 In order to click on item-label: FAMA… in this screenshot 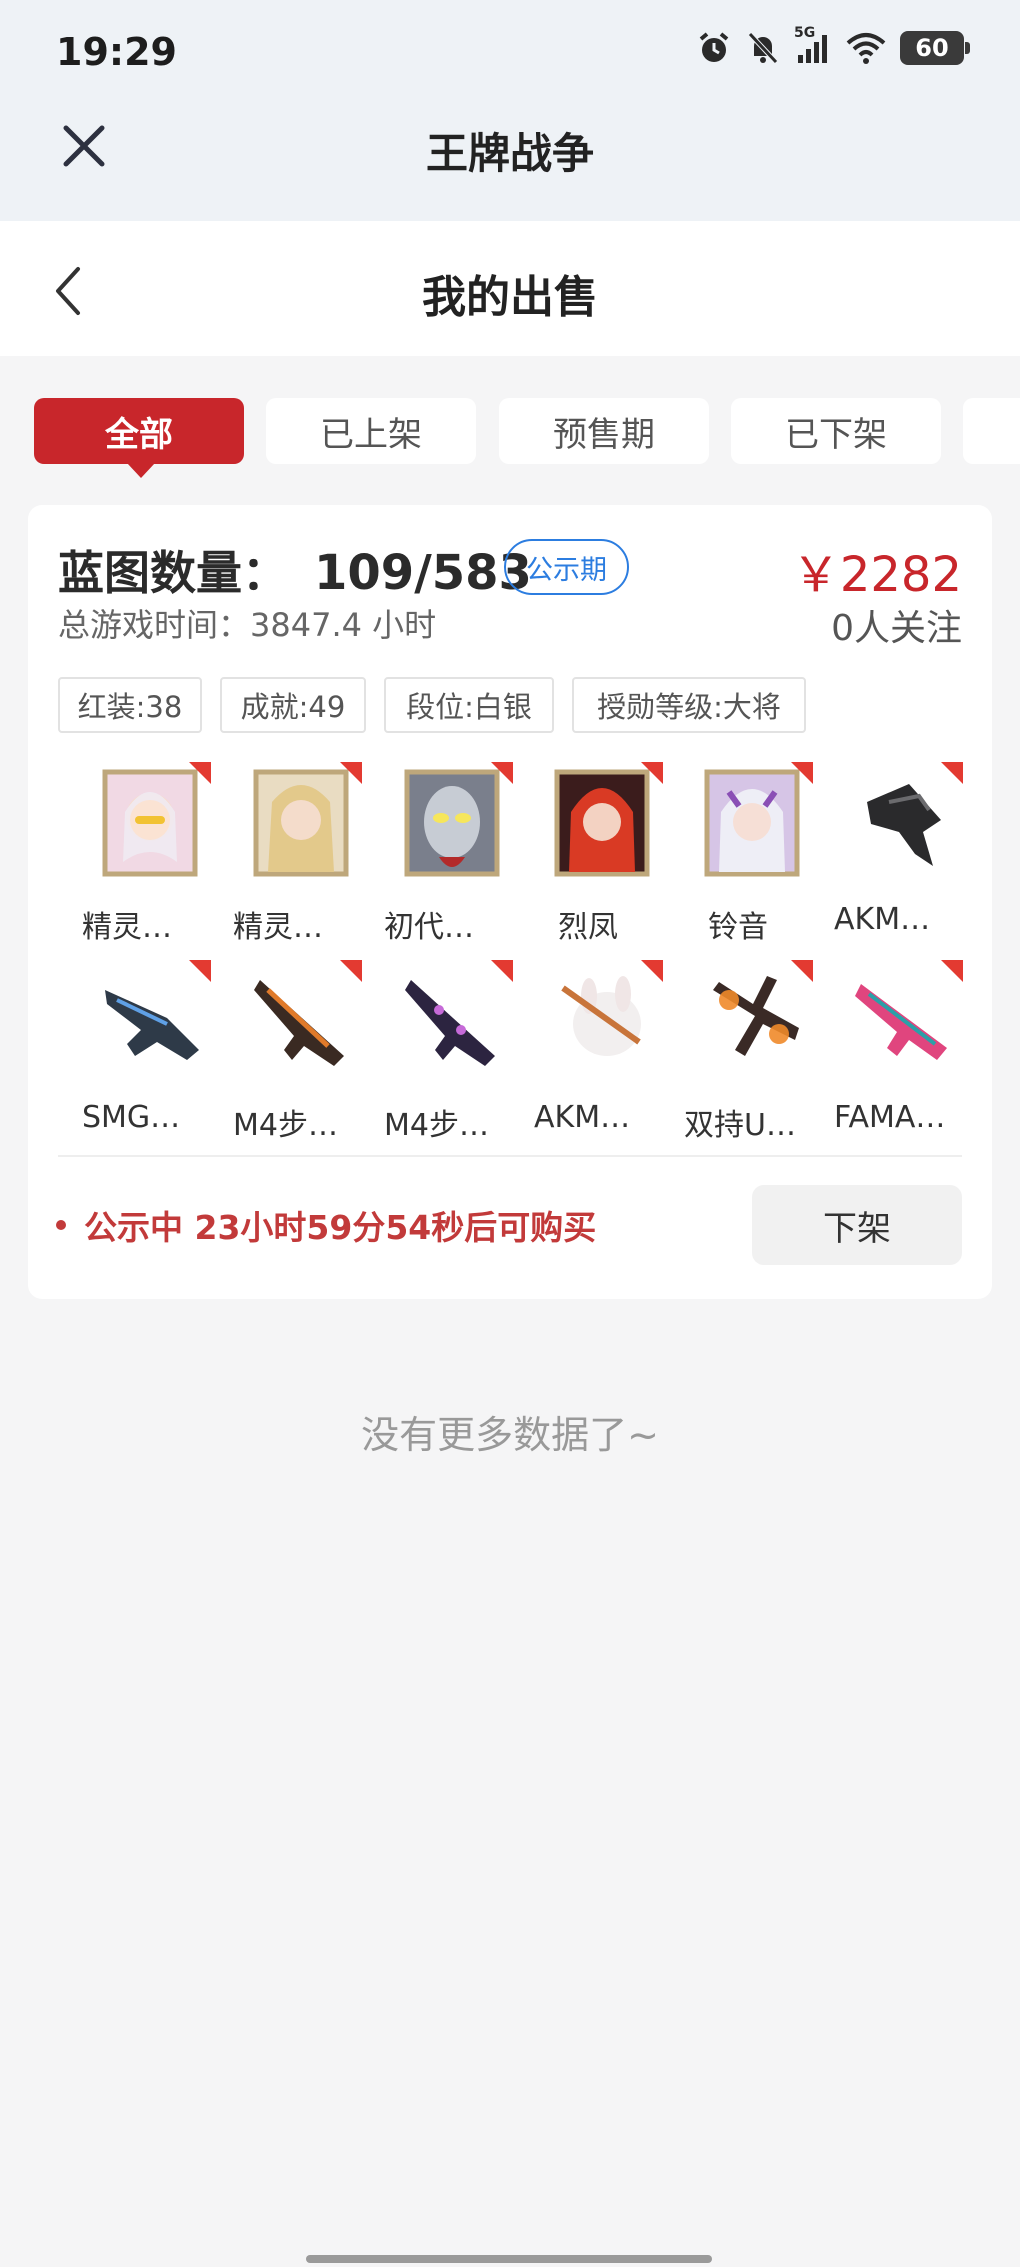, I will do `click(890, 1117)`.